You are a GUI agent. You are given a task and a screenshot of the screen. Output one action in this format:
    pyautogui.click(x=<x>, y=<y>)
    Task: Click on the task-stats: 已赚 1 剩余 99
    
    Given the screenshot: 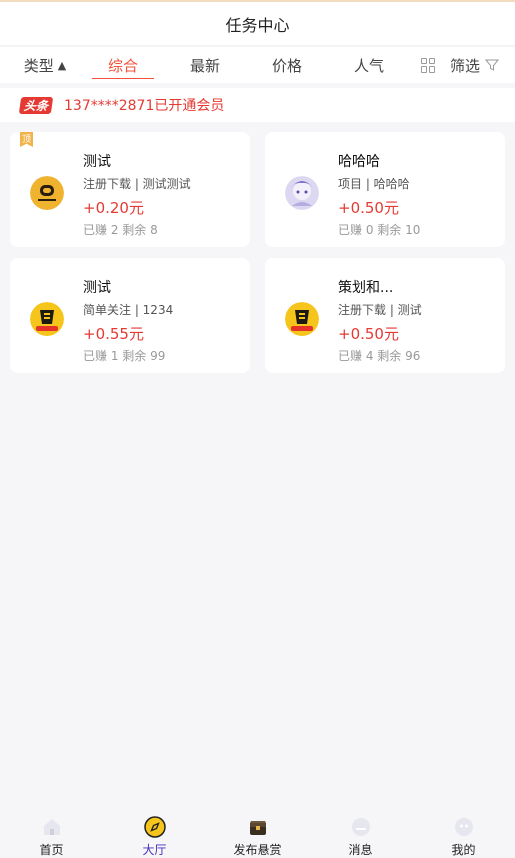 What is the action you would take?
    pyautogui.click(x=124, y=356)
    